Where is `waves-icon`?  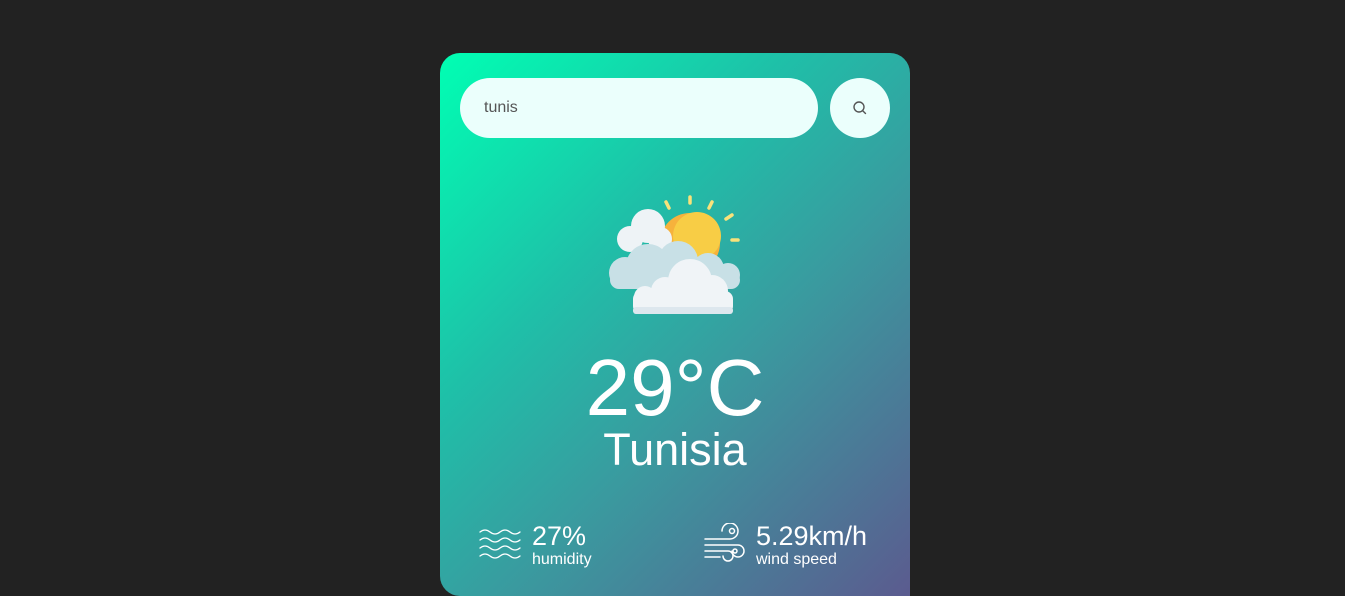 waves-icon is located at coordinates (500, 544).